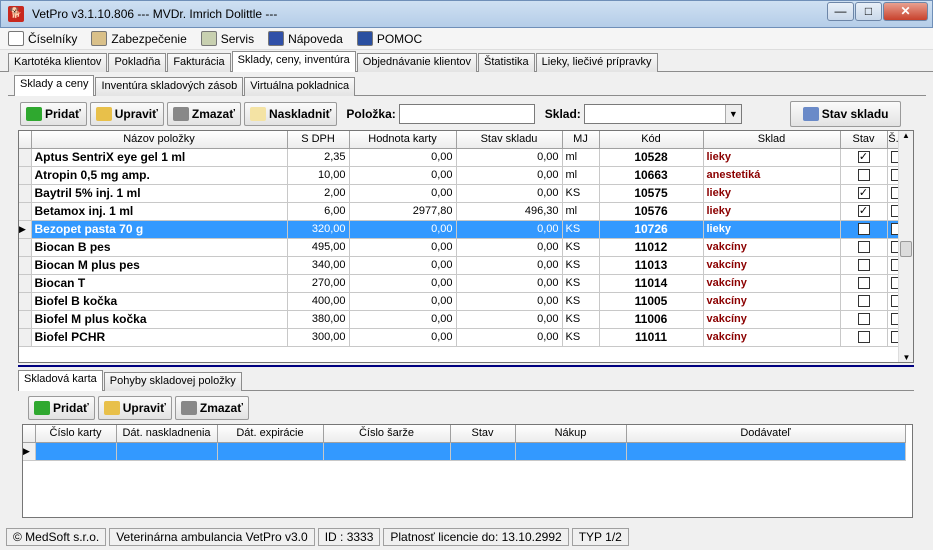 The height and width of the screenshot is (550, 933). What do you see at coordinates (159, 337) in the screenshot?
I see `cell-name: Biofel PCHR` at bounding box center [159, 337].